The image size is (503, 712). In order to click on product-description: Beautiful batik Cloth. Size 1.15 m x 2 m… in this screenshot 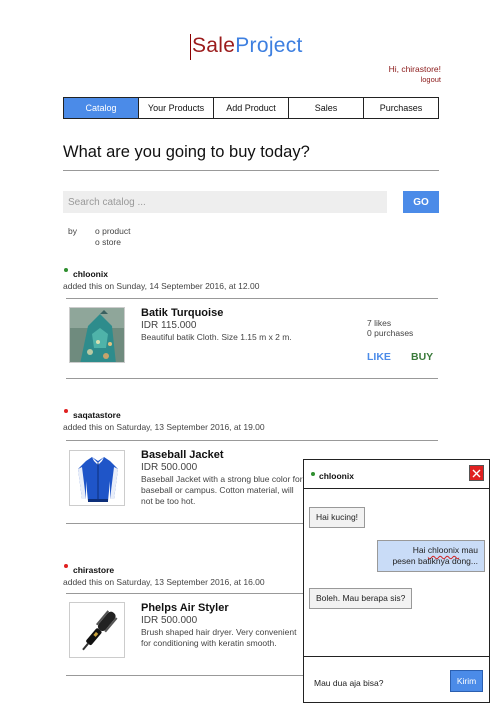, I will do `click(216, 337)`.